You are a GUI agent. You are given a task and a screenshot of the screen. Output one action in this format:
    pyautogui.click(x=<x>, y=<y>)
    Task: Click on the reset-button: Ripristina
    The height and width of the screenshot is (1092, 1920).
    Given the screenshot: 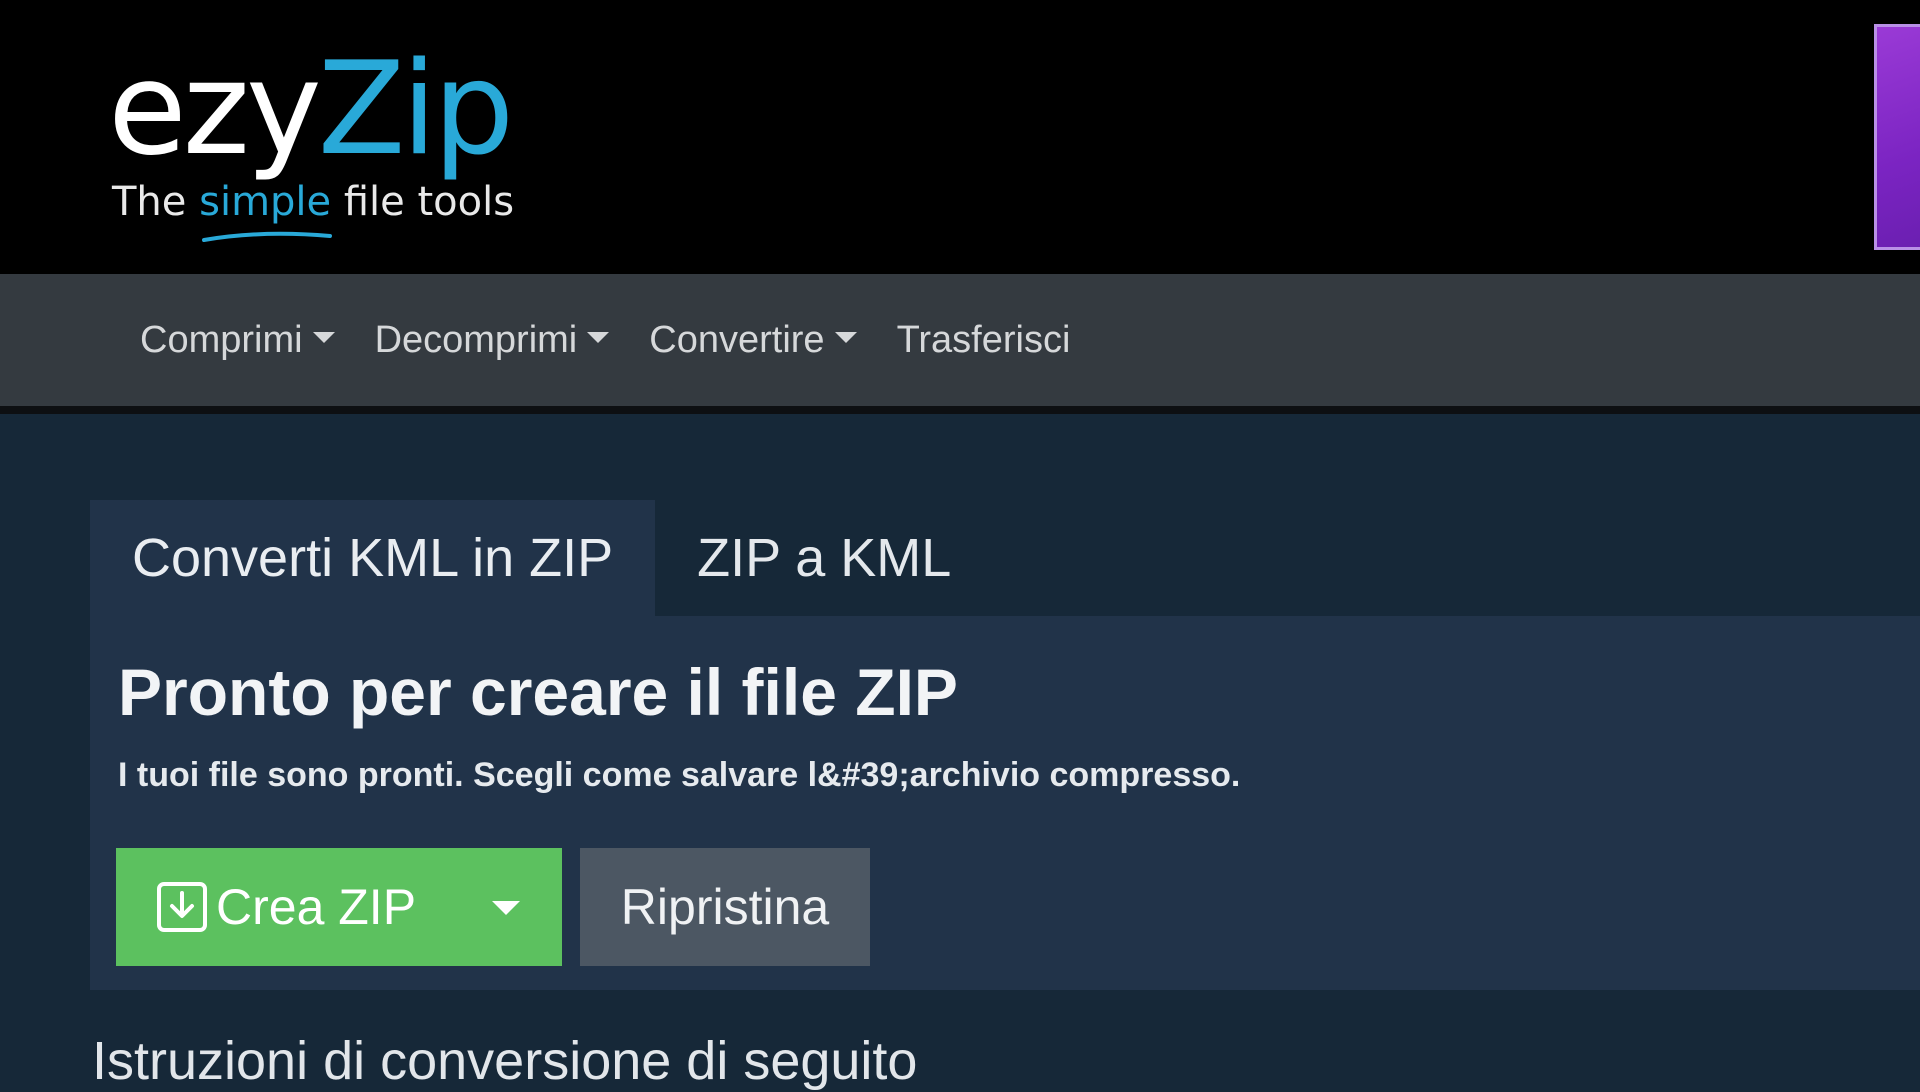 What is the action you would take?
    pyautogui.click(x=725, y=907)
    